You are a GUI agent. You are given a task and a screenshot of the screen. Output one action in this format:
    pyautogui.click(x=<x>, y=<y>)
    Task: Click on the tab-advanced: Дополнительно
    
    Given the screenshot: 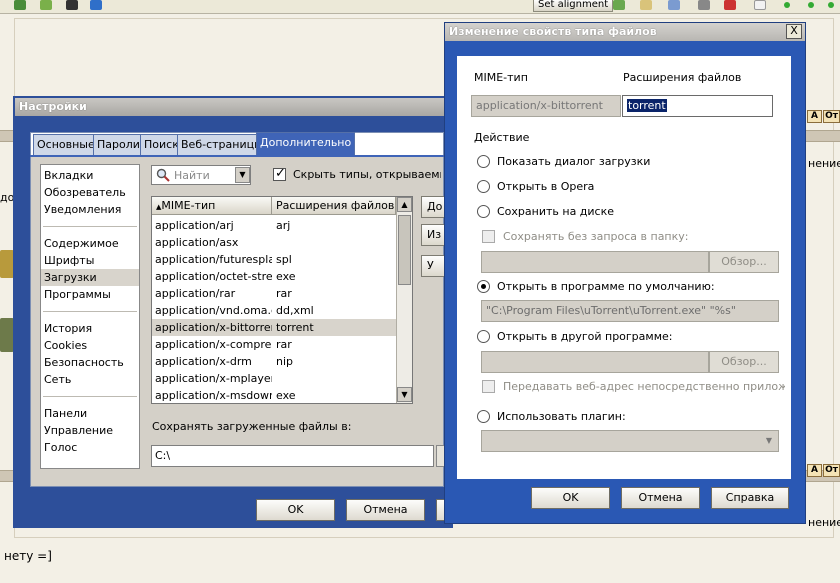 What is the action you would take?
    pyautogui.click(x=306, y=143)
    